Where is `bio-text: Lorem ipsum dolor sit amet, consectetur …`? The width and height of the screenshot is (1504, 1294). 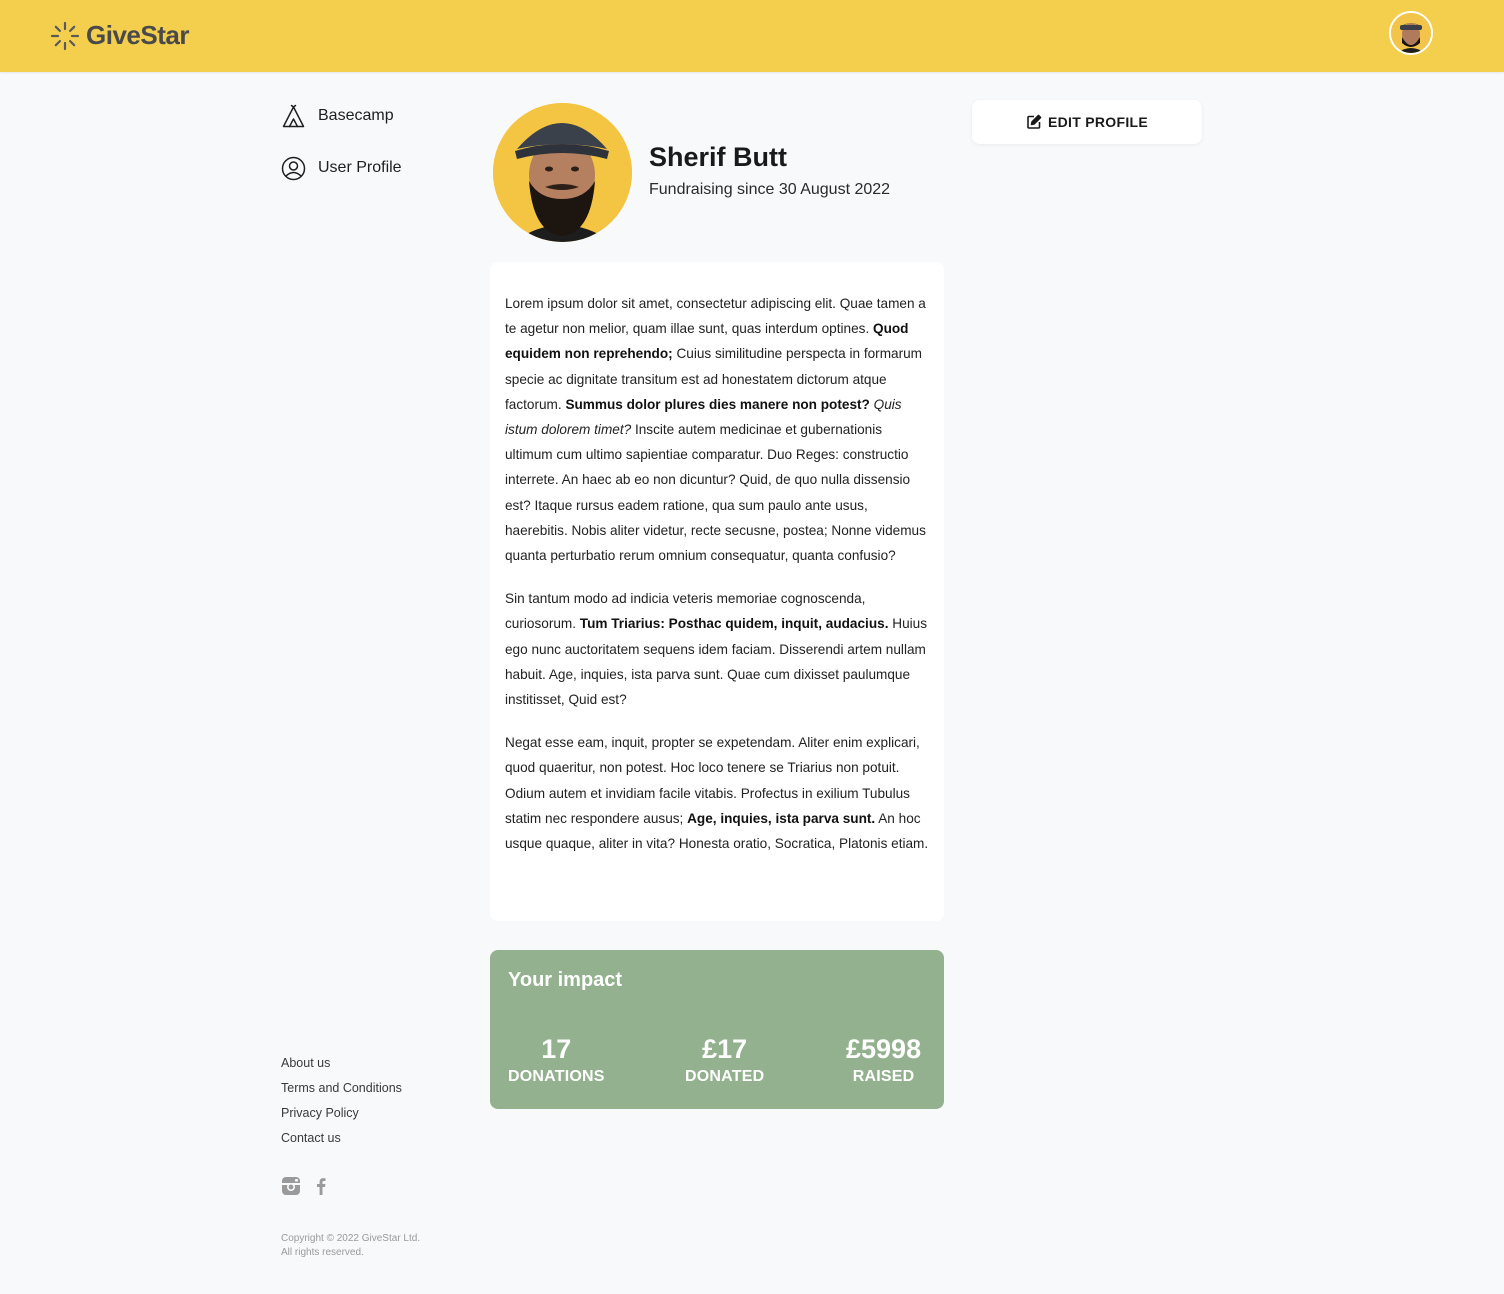
bio-text: Lorem ipsum dolor sit amet, consectetur … is located at coordinates (715, 316).